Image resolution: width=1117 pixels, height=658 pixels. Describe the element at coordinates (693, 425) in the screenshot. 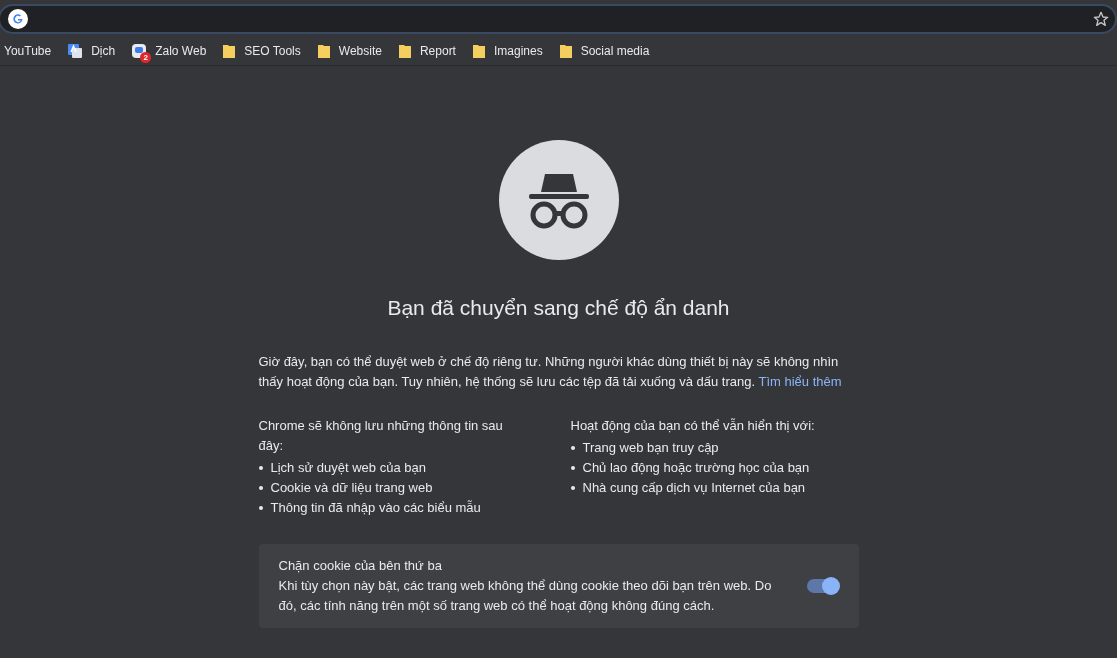

I see `column-heading: Hoạt động của bạn có thể vẫn hiển thị với:` at that location.